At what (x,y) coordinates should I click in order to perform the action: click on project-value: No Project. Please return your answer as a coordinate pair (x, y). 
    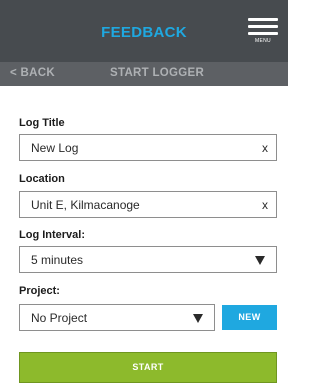
    Looking at the image, I should click on (59, 318).